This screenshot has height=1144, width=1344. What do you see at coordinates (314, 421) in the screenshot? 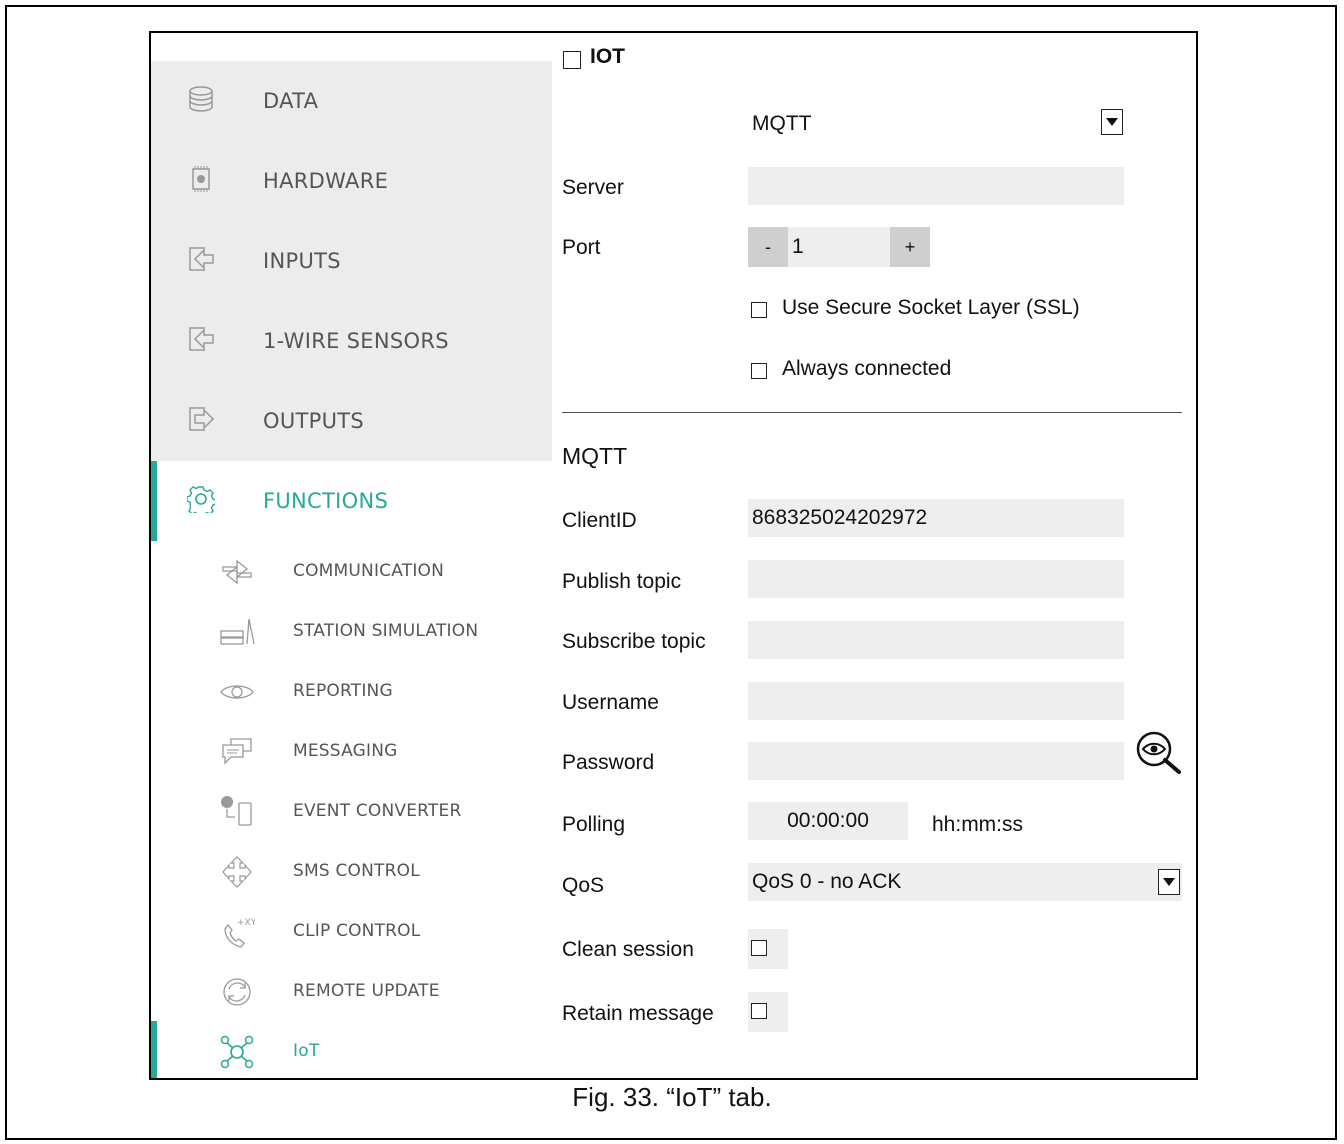
I see `sidebar-item-label: OUTPUTS` at bounding box center [314, 421].